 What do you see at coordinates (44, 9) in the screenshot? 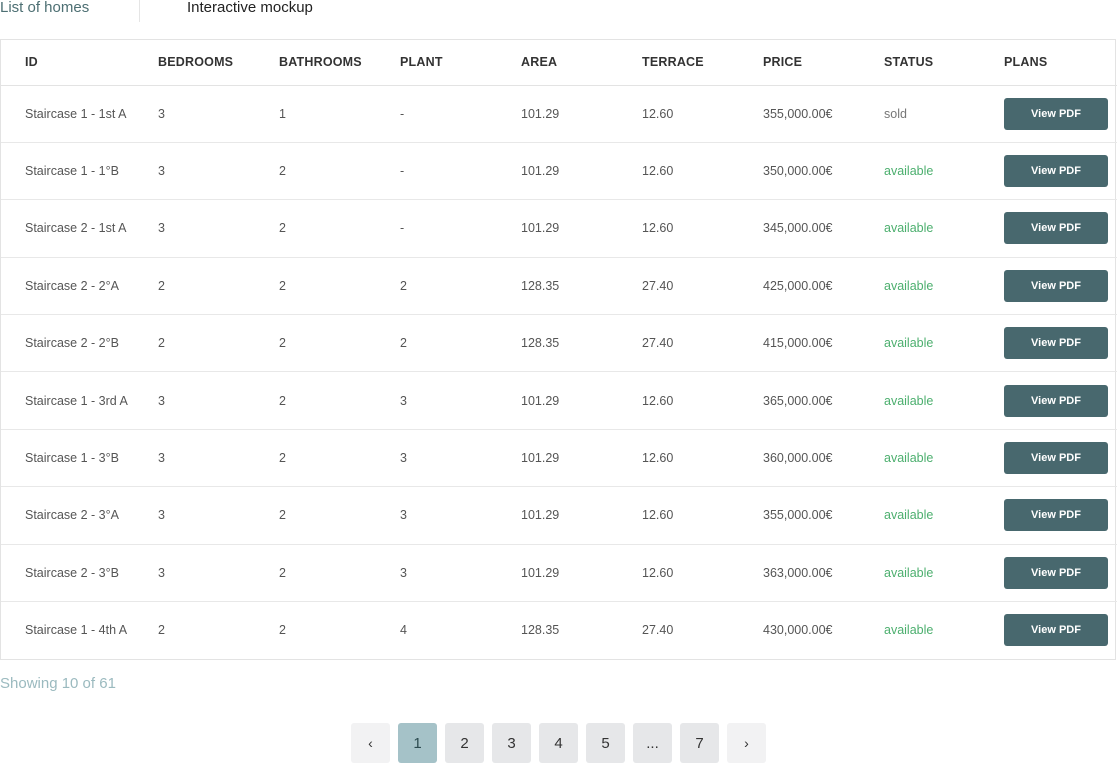
I see `tab-list-of-homes: List of homes` at bounding box center [44, 9].